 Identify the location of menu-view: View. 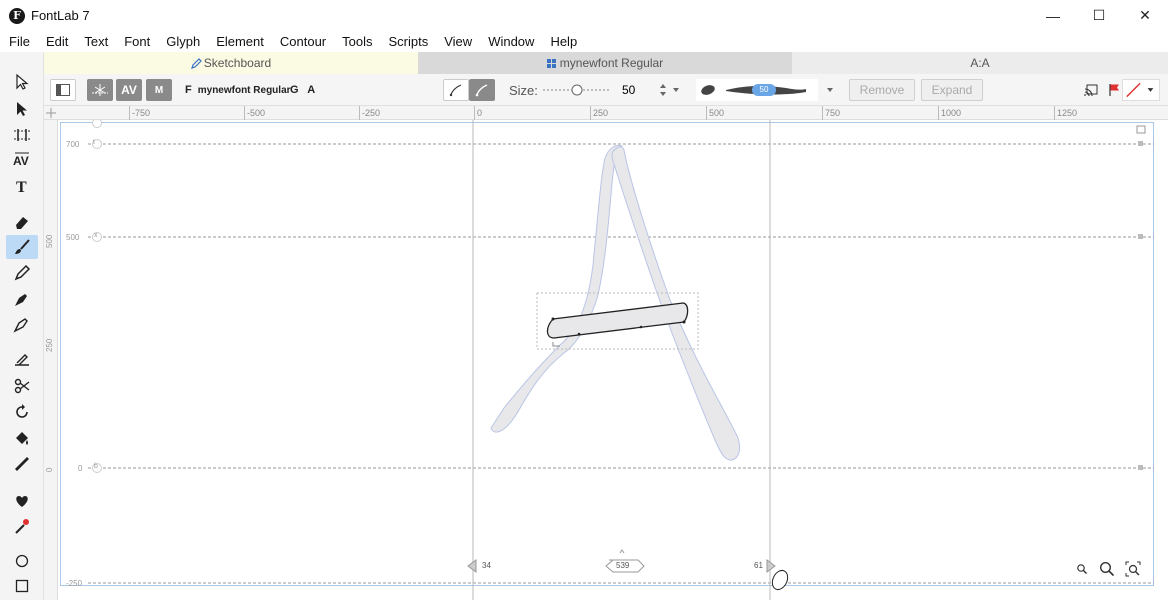
(458, 41).